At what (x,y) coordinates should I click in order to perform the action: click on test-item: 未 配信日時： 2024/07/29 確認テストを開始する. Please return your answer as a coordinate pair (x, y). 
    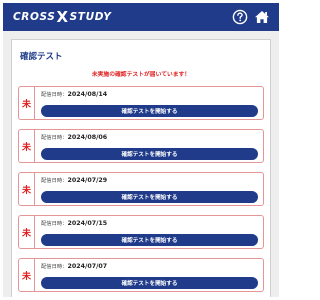
    Looking at the image, I should click on (141, 189).